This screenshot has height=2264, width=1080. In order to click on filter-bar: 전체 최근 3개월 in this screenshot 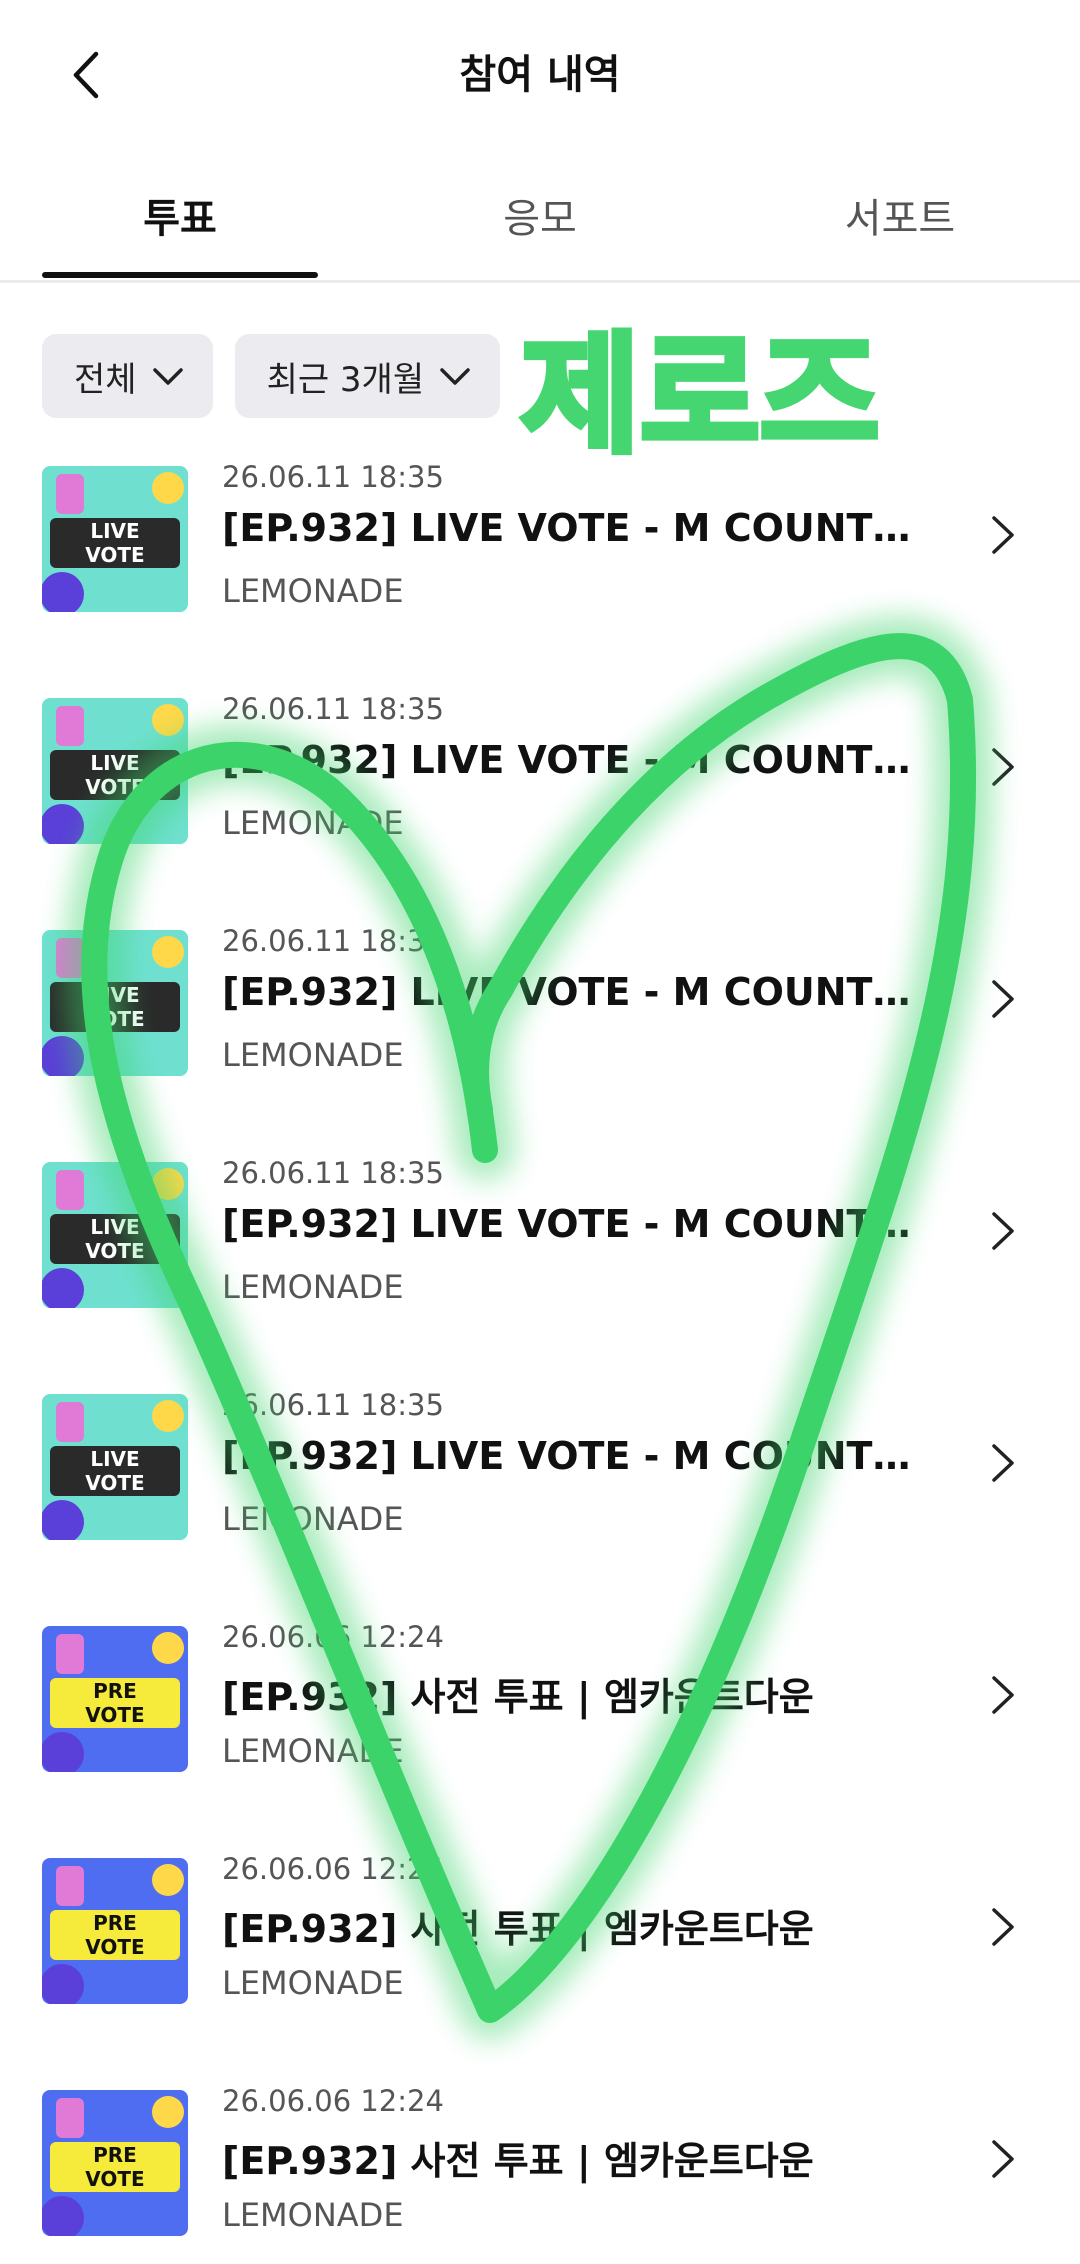, I will do `click(271, 376)`.